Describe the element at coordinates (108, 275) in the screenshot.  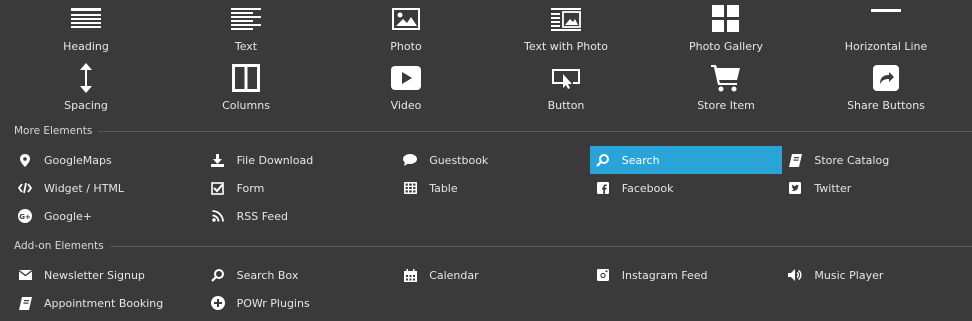
I see `element-newsletter-signup: Newsletter Signup` at that location.